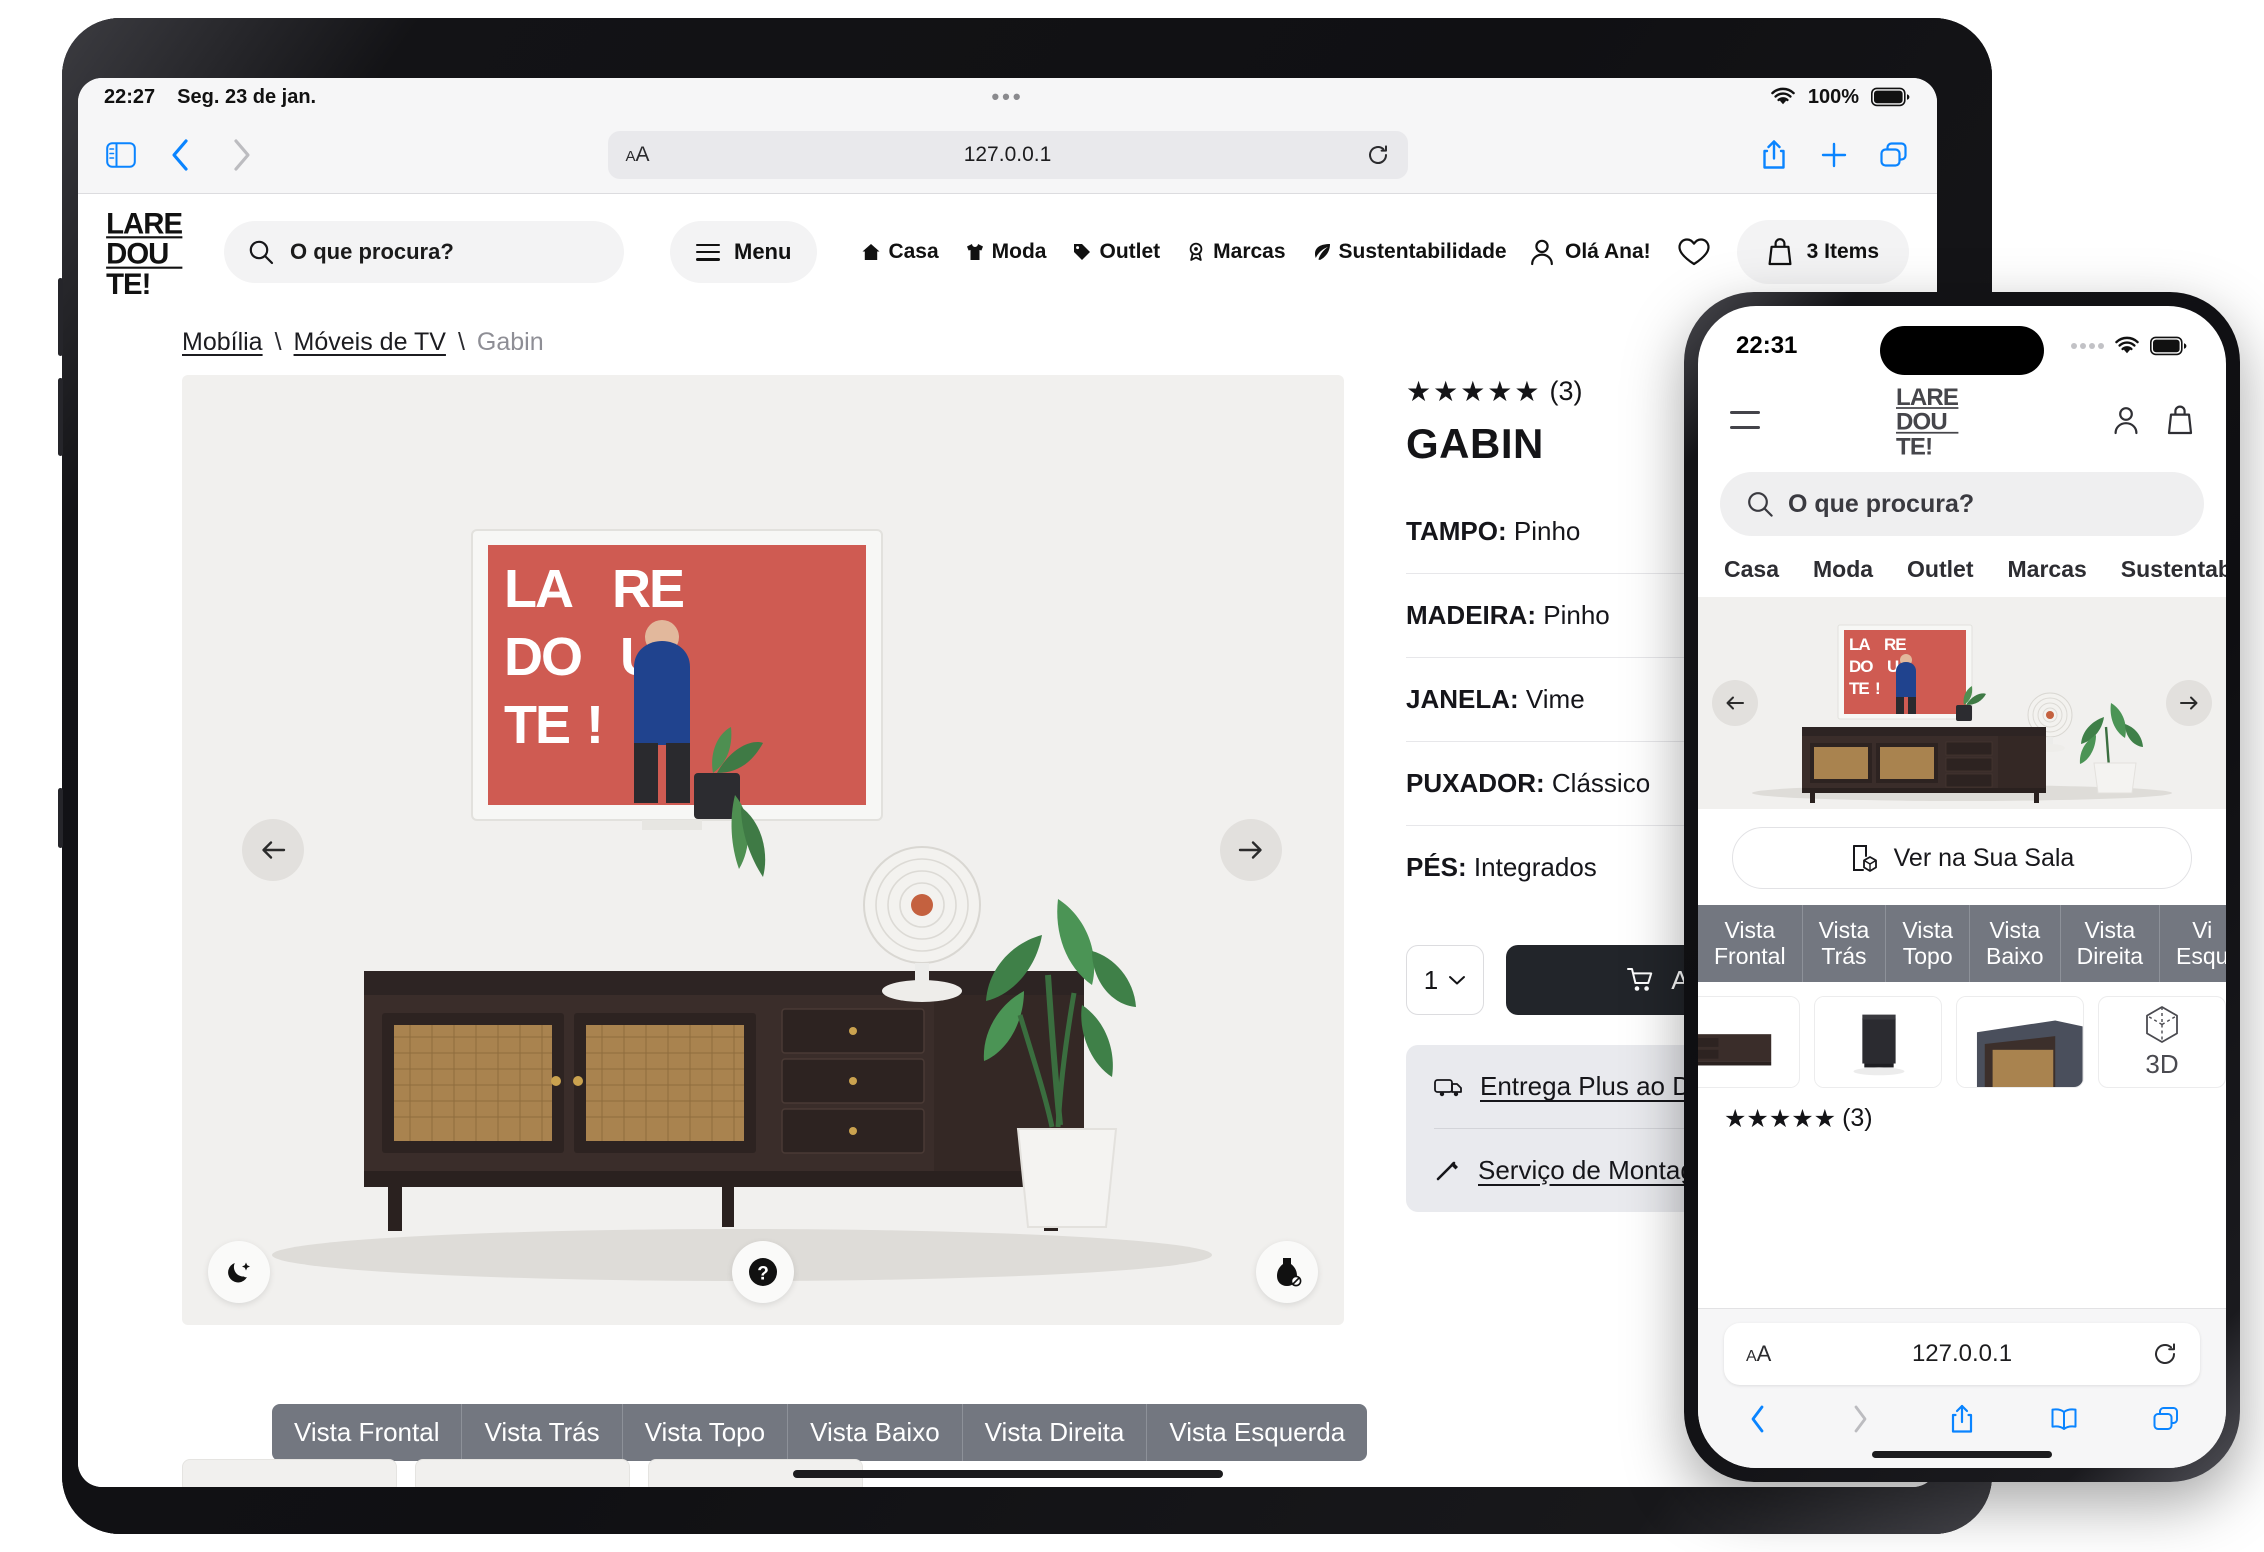 This screenshot has width=2264, height=1552. What do you see at coordinates (1251, 850) in the screenshot?
I see `gallery-next-button` at bounding box center [1251, 850].